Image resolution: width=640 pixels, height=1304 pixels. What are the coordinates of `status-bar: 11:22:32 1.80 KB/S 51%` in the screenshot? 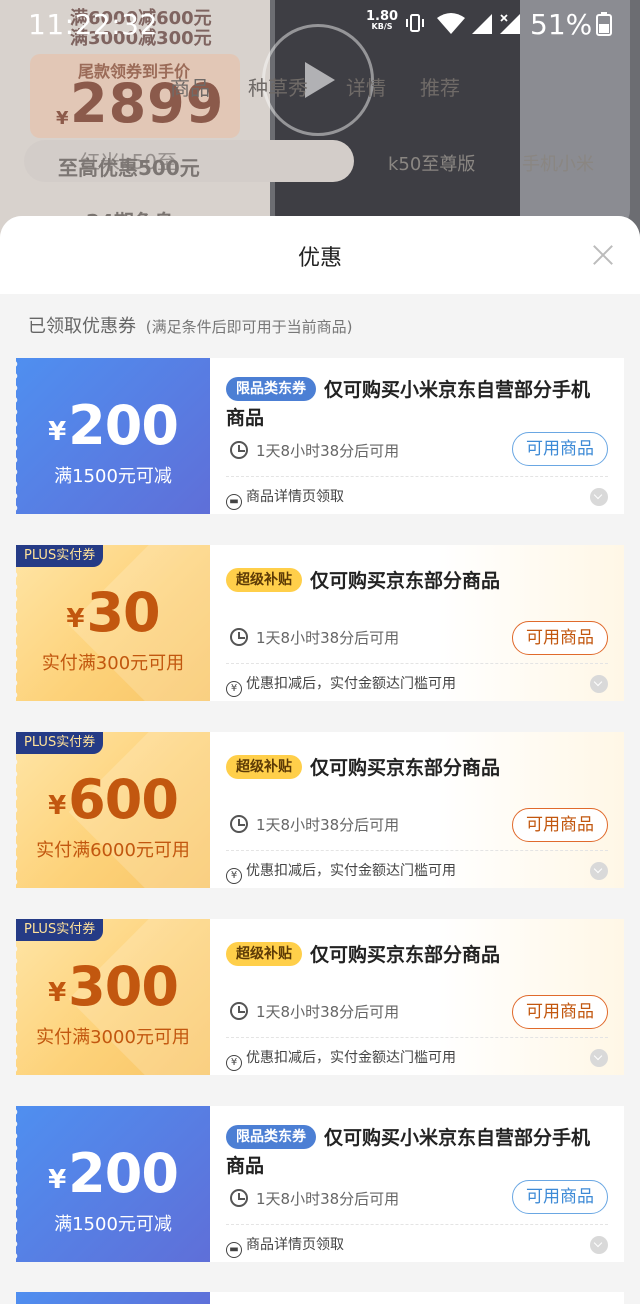 It's located at (320, 24).